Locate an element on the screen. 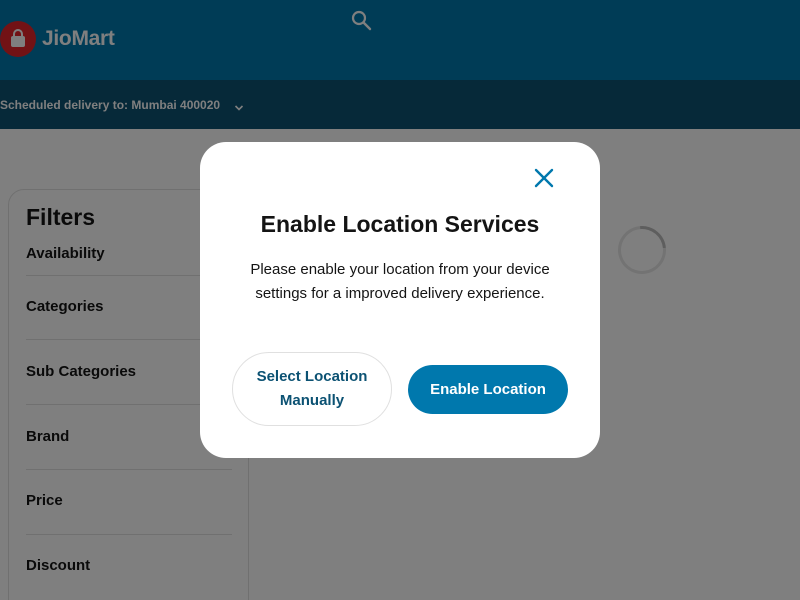  select-location-manually-label: Select Location Manually is located at coordinates (312, 388).